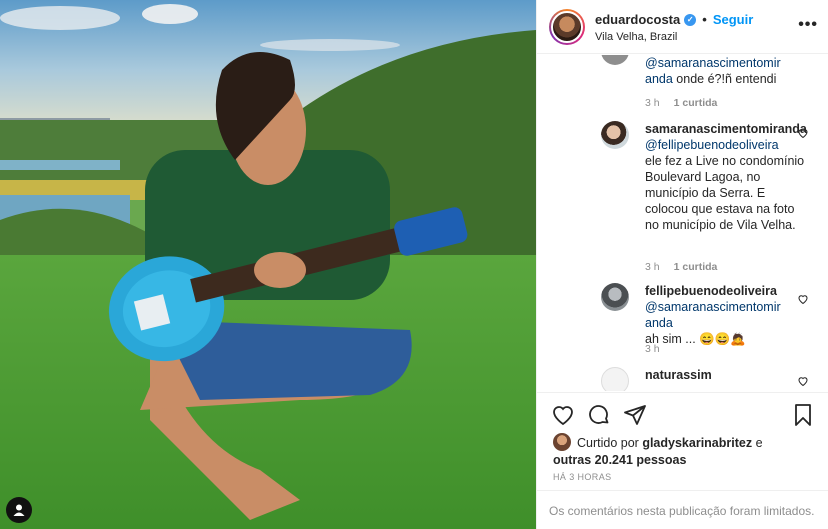  I want to click on heart-icon, so click(563, 415).